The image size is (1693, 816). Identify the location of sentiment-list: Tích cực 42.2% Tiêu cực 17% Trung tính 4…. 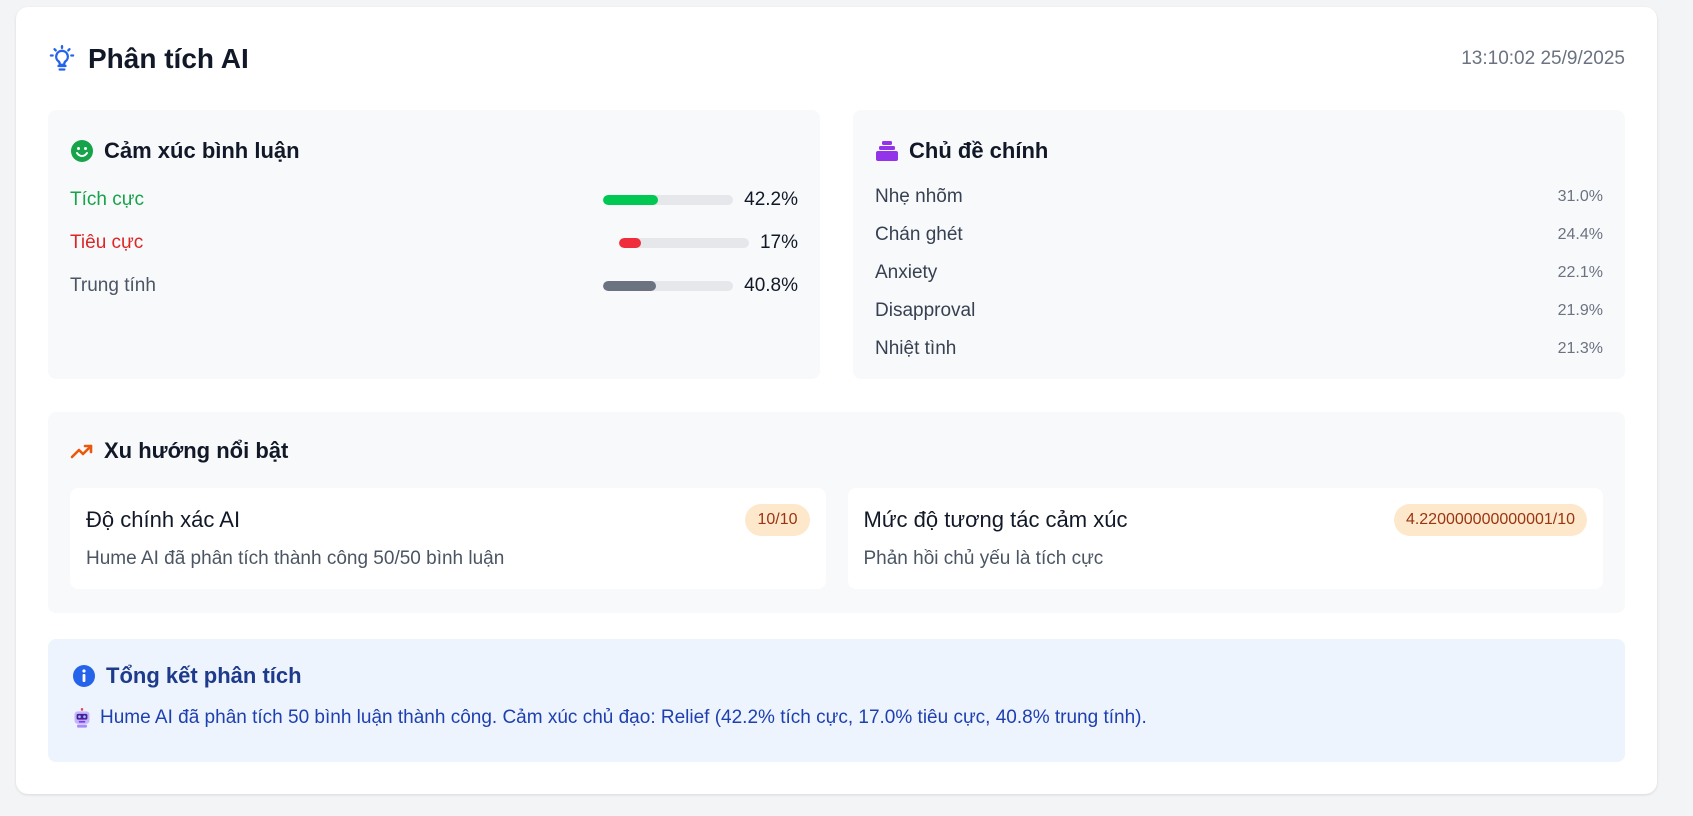
(434, 242).